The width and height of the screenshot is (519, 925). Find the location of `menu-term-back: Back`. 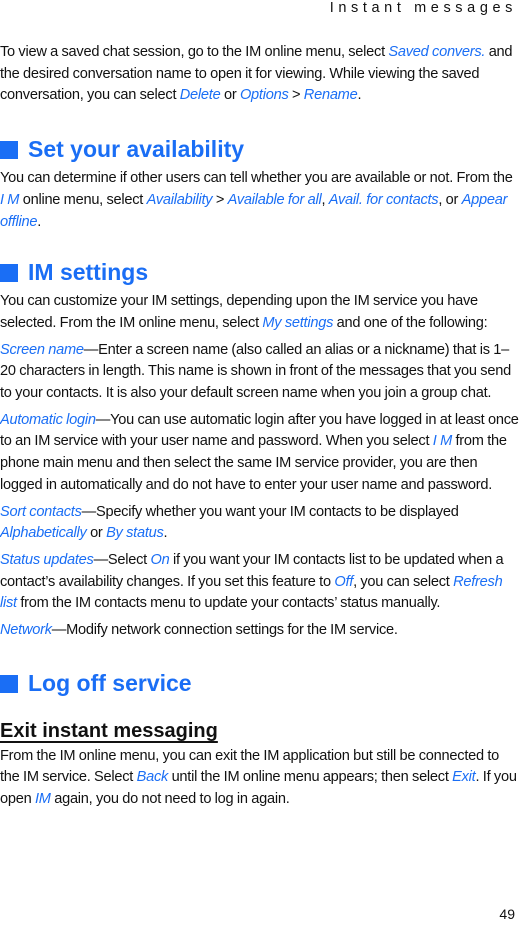

menu-term-back: Back is located at coordinates (152, 777).